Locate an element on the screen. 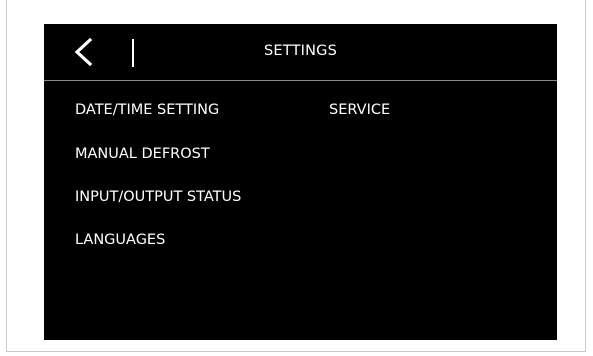  menu-item-manual-defrost: MANUAL DEFROST is located at coordinates (142, 154).